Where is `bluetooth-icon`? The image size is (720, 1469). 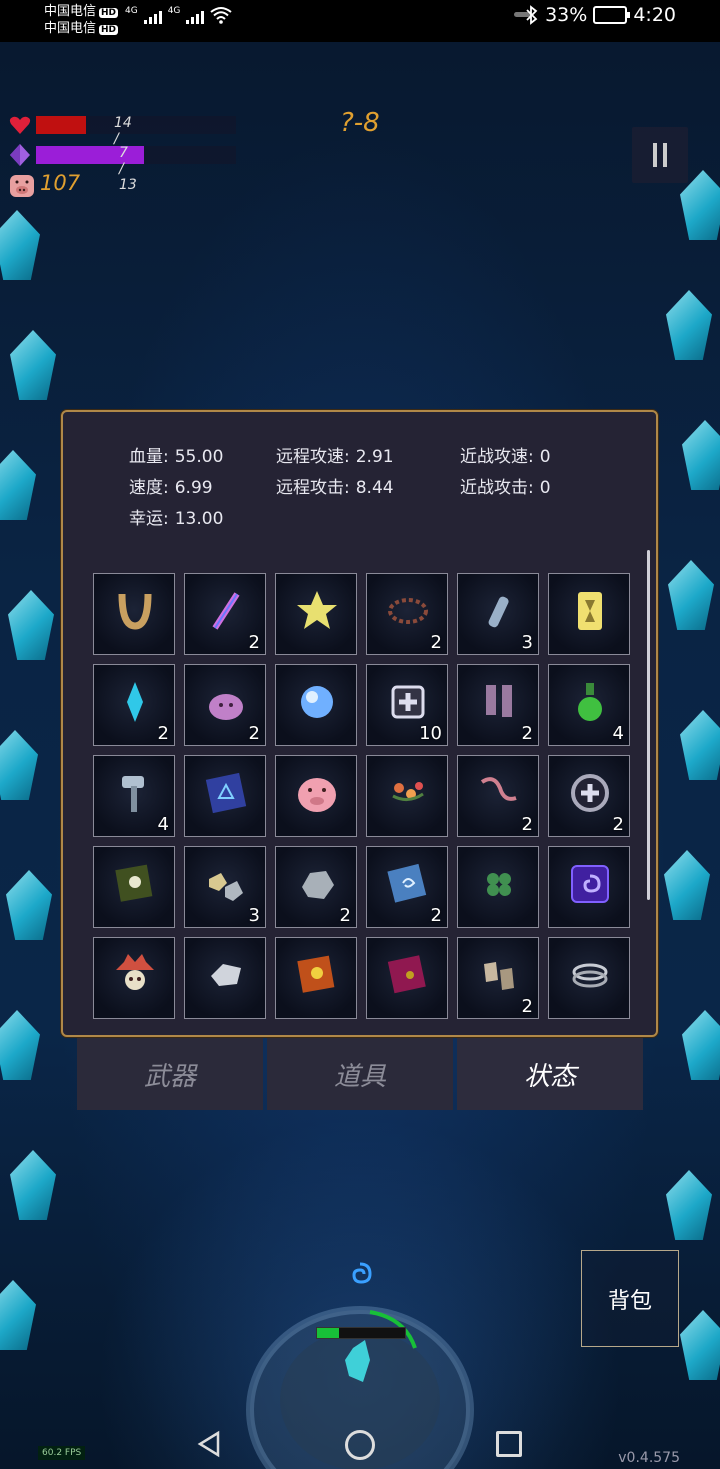 bluetooth-icon is located at coordinates (532, 15).